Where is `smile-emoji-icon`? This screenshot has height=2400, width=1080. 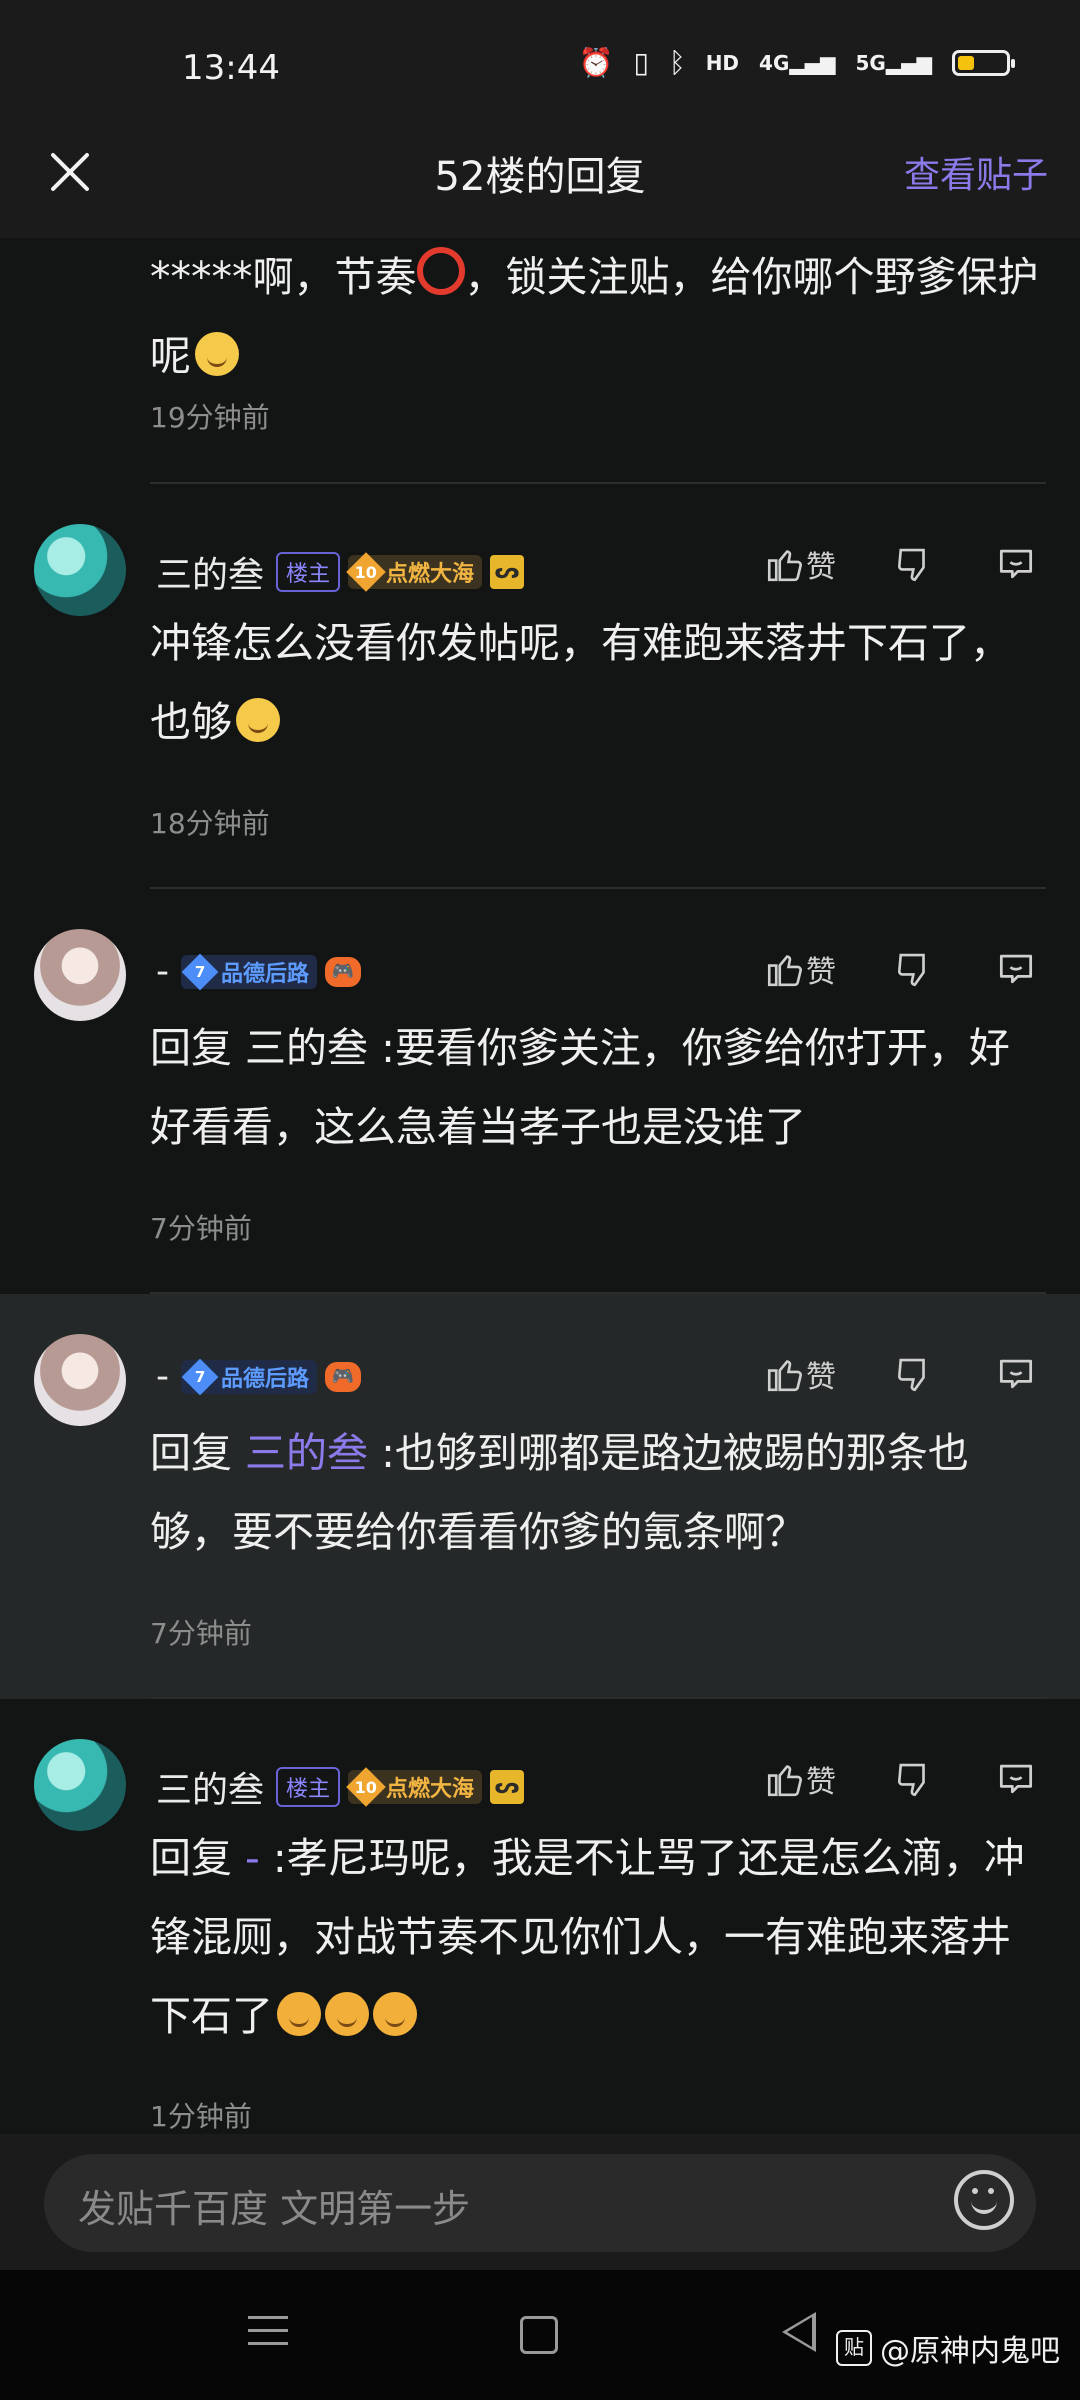 smile-emoji-icon is located at coordinates (217, 354).